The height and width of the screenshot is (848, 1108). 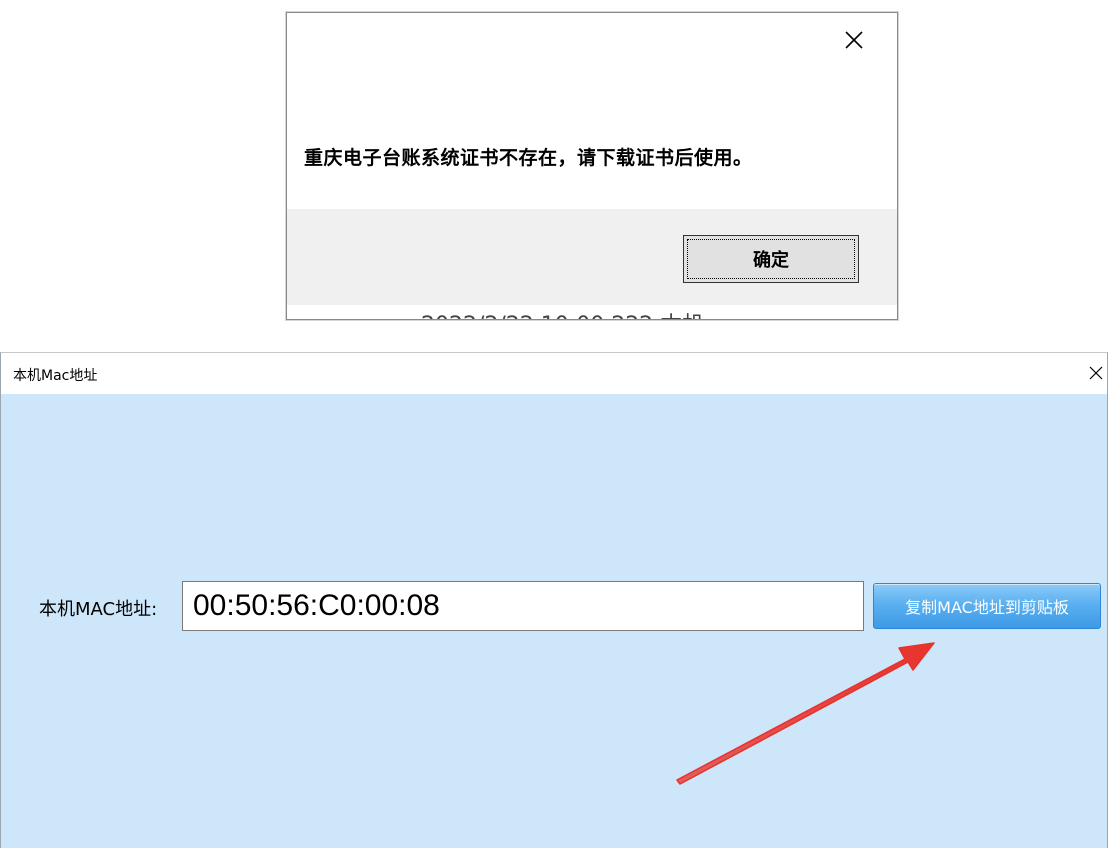 I want to click on window-titlebar: 本机Mac地址, so click(x=554, y=373).